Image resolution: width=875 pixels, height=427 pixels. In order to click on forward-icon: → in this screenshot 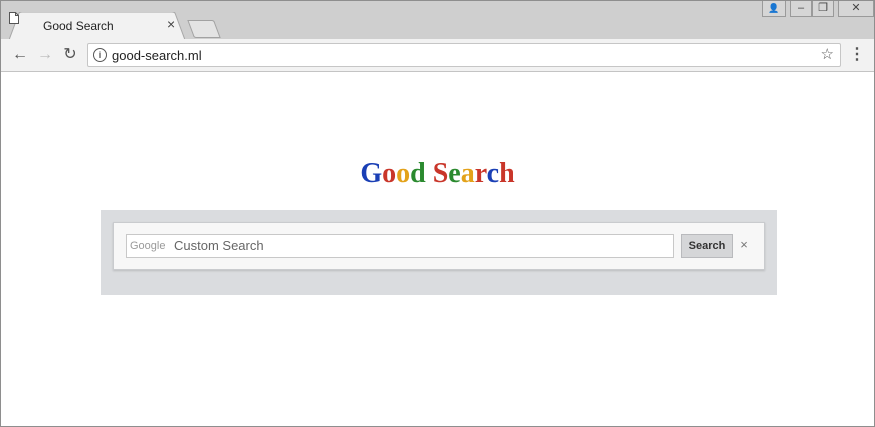, I will do `click(45, 55)`.